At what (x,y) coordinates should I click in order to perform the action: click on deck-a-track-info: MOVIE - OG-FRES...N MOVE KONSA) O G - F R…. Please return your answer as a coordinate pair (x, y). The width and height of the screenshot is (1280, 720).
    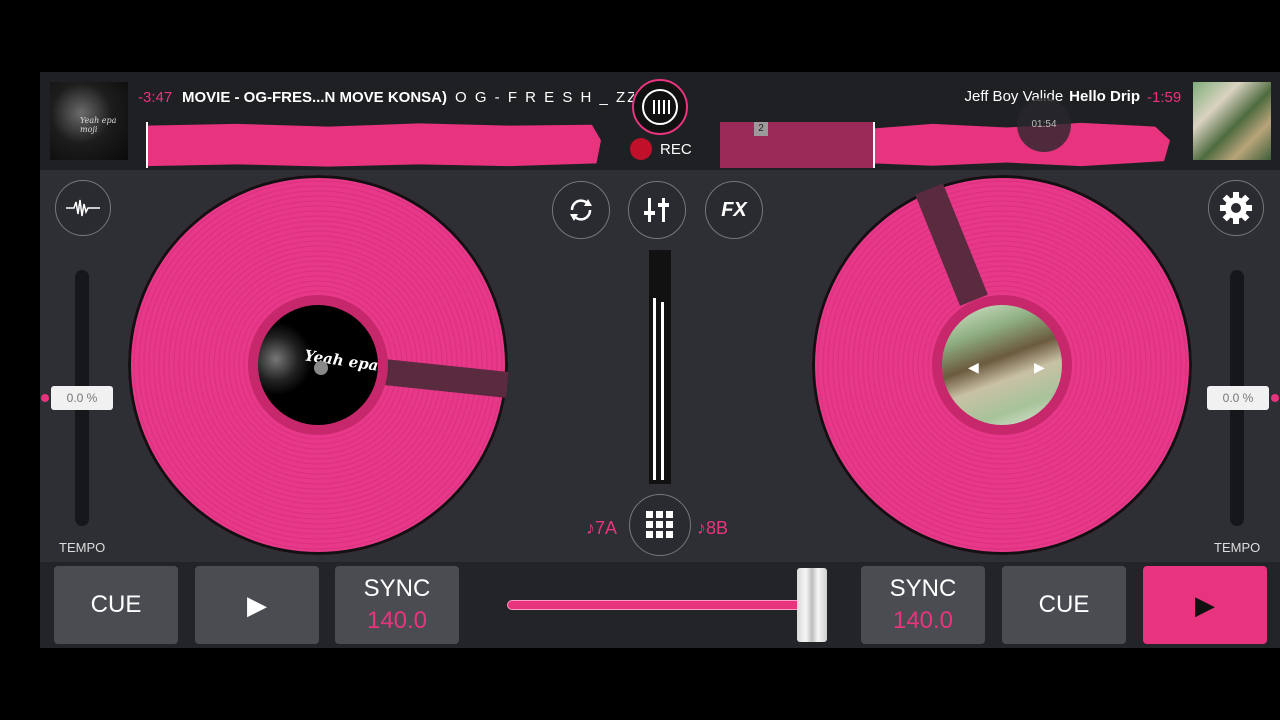
    Looking at the image, I should click on (408, 97).